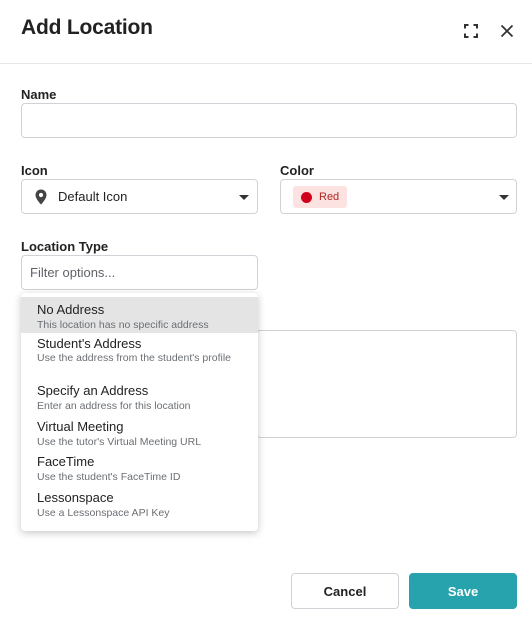 Image resolution: width=532 pixels, height=621 pixels. I want to click on option-description: This location has no specific address, so click(123, 325).